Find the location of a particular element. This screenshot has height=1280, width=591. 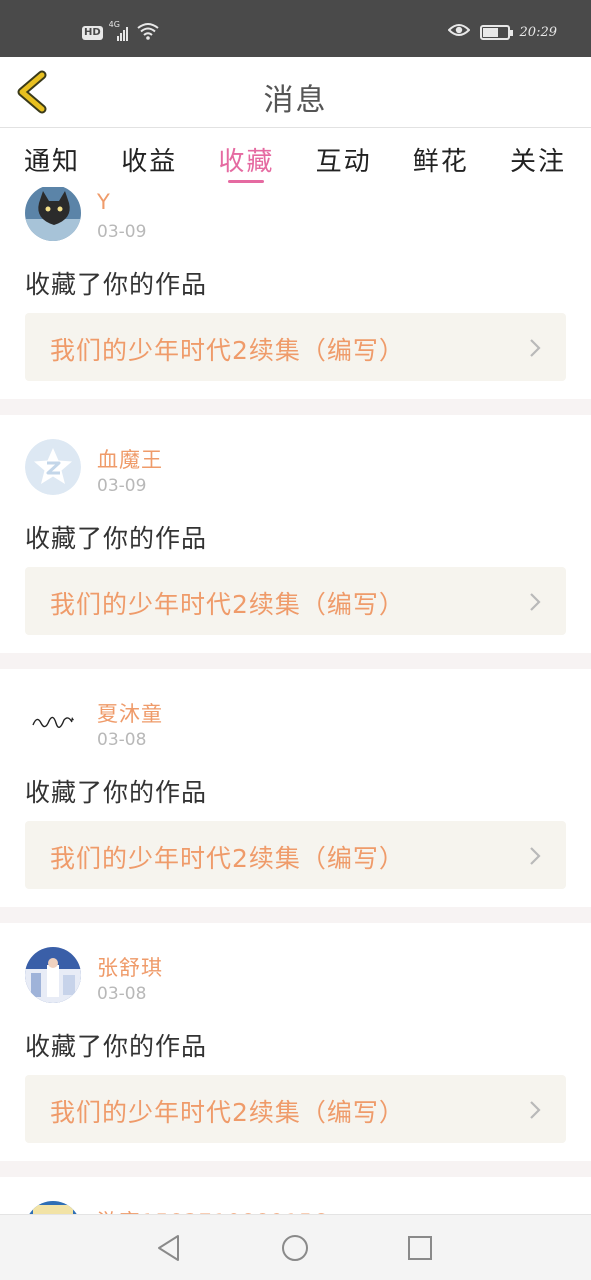

title-bar: 消息 is located at coordinates (295, 92).